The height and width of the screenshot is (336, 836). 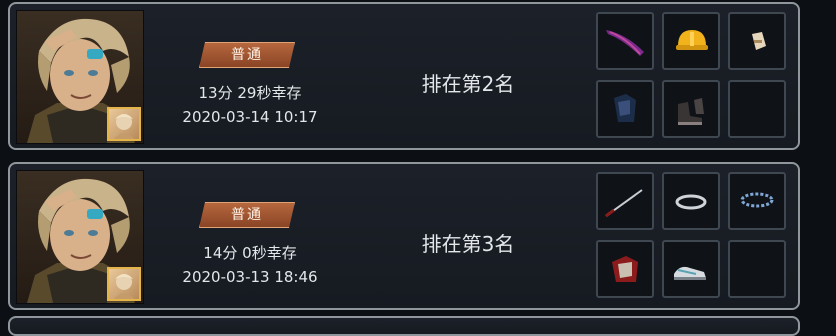 I want to click on survival-time: 14分 0秒幸存, so click(x=250, y=253).